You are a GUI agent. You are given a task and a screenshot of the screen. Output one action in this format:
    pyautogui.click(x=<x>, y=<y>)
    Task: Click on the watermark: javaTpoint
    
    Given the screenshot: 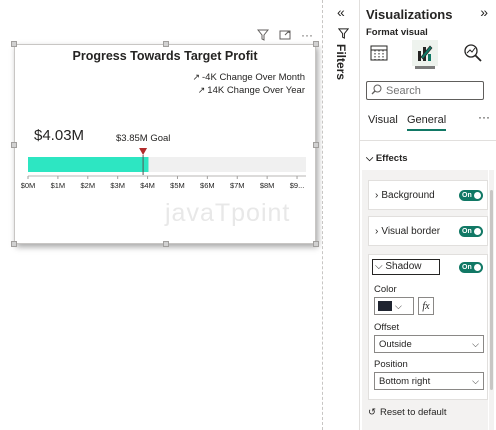 What is the action you would take?
    pyautogui.click(x=228, y=213)
    